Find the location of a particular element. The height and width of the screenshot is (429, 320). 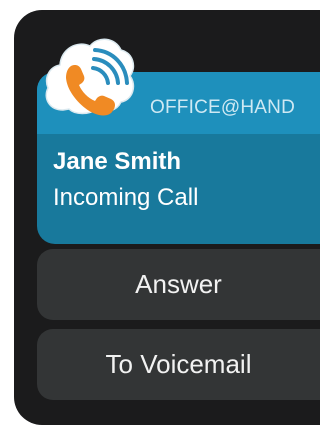

app-name-label: OFFICE@HAND is located at coordinates (222, 107).